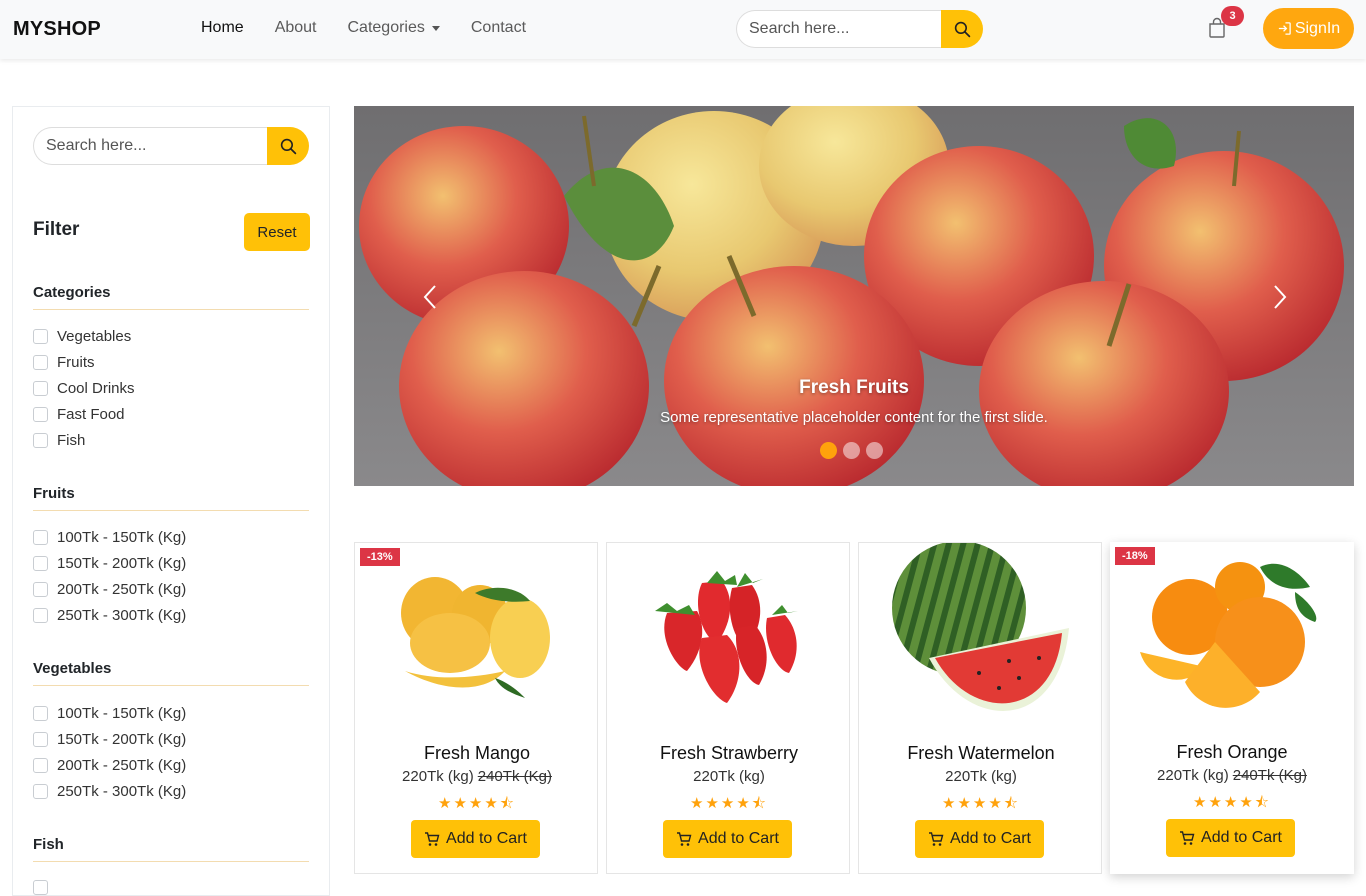 This screenshot has width=1366, height=896. What do you see at coordinates (84, 388) in the screenshot?
I see `filter-option: Cool Drinks` at bounding box center [84, 388].